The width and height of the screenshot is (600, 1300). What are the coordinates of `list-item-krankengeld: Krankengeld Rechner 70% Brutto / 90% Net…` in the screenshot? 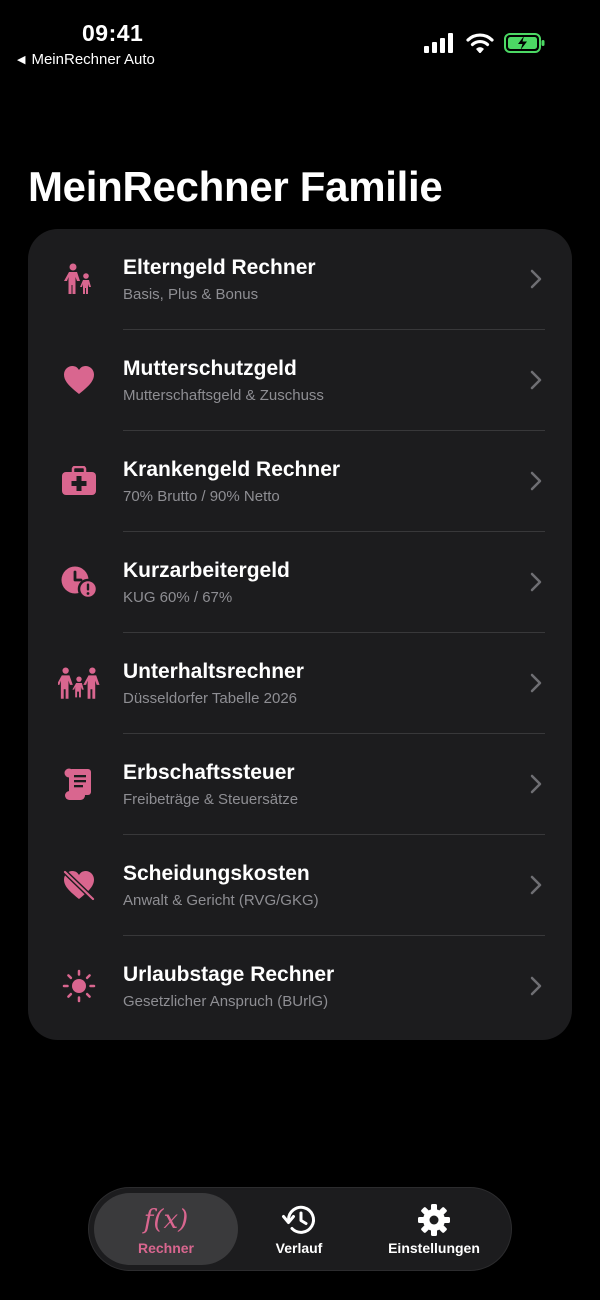 It's located at (300, 481).